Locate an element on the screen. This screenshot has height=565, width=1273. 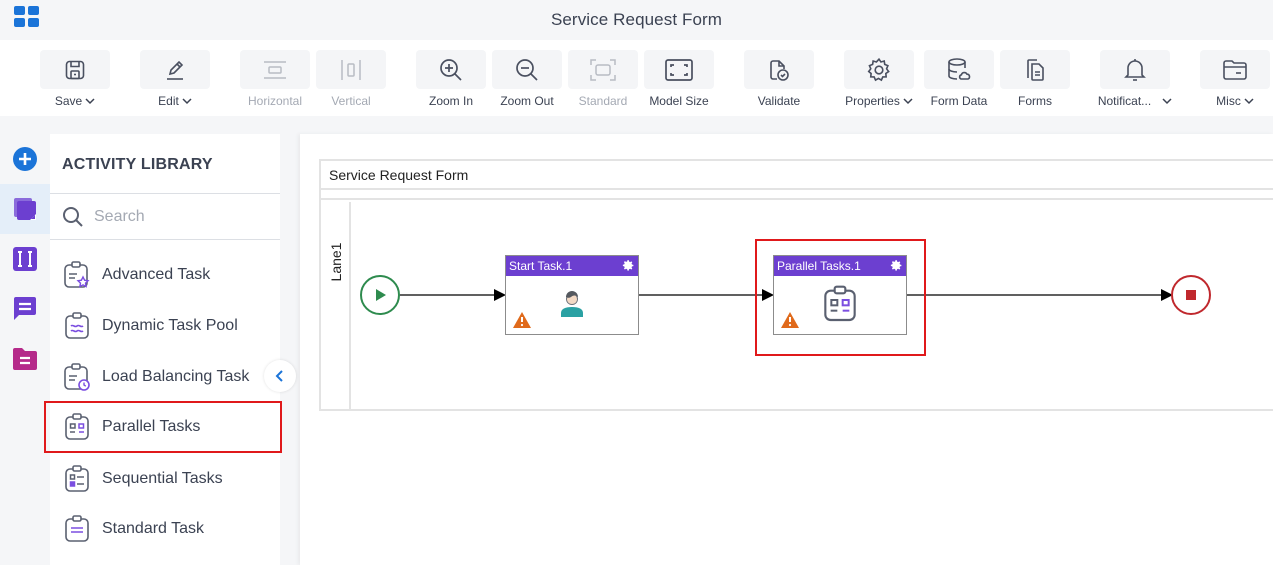
zoom-in-icon is located at coordinates (451, 69).